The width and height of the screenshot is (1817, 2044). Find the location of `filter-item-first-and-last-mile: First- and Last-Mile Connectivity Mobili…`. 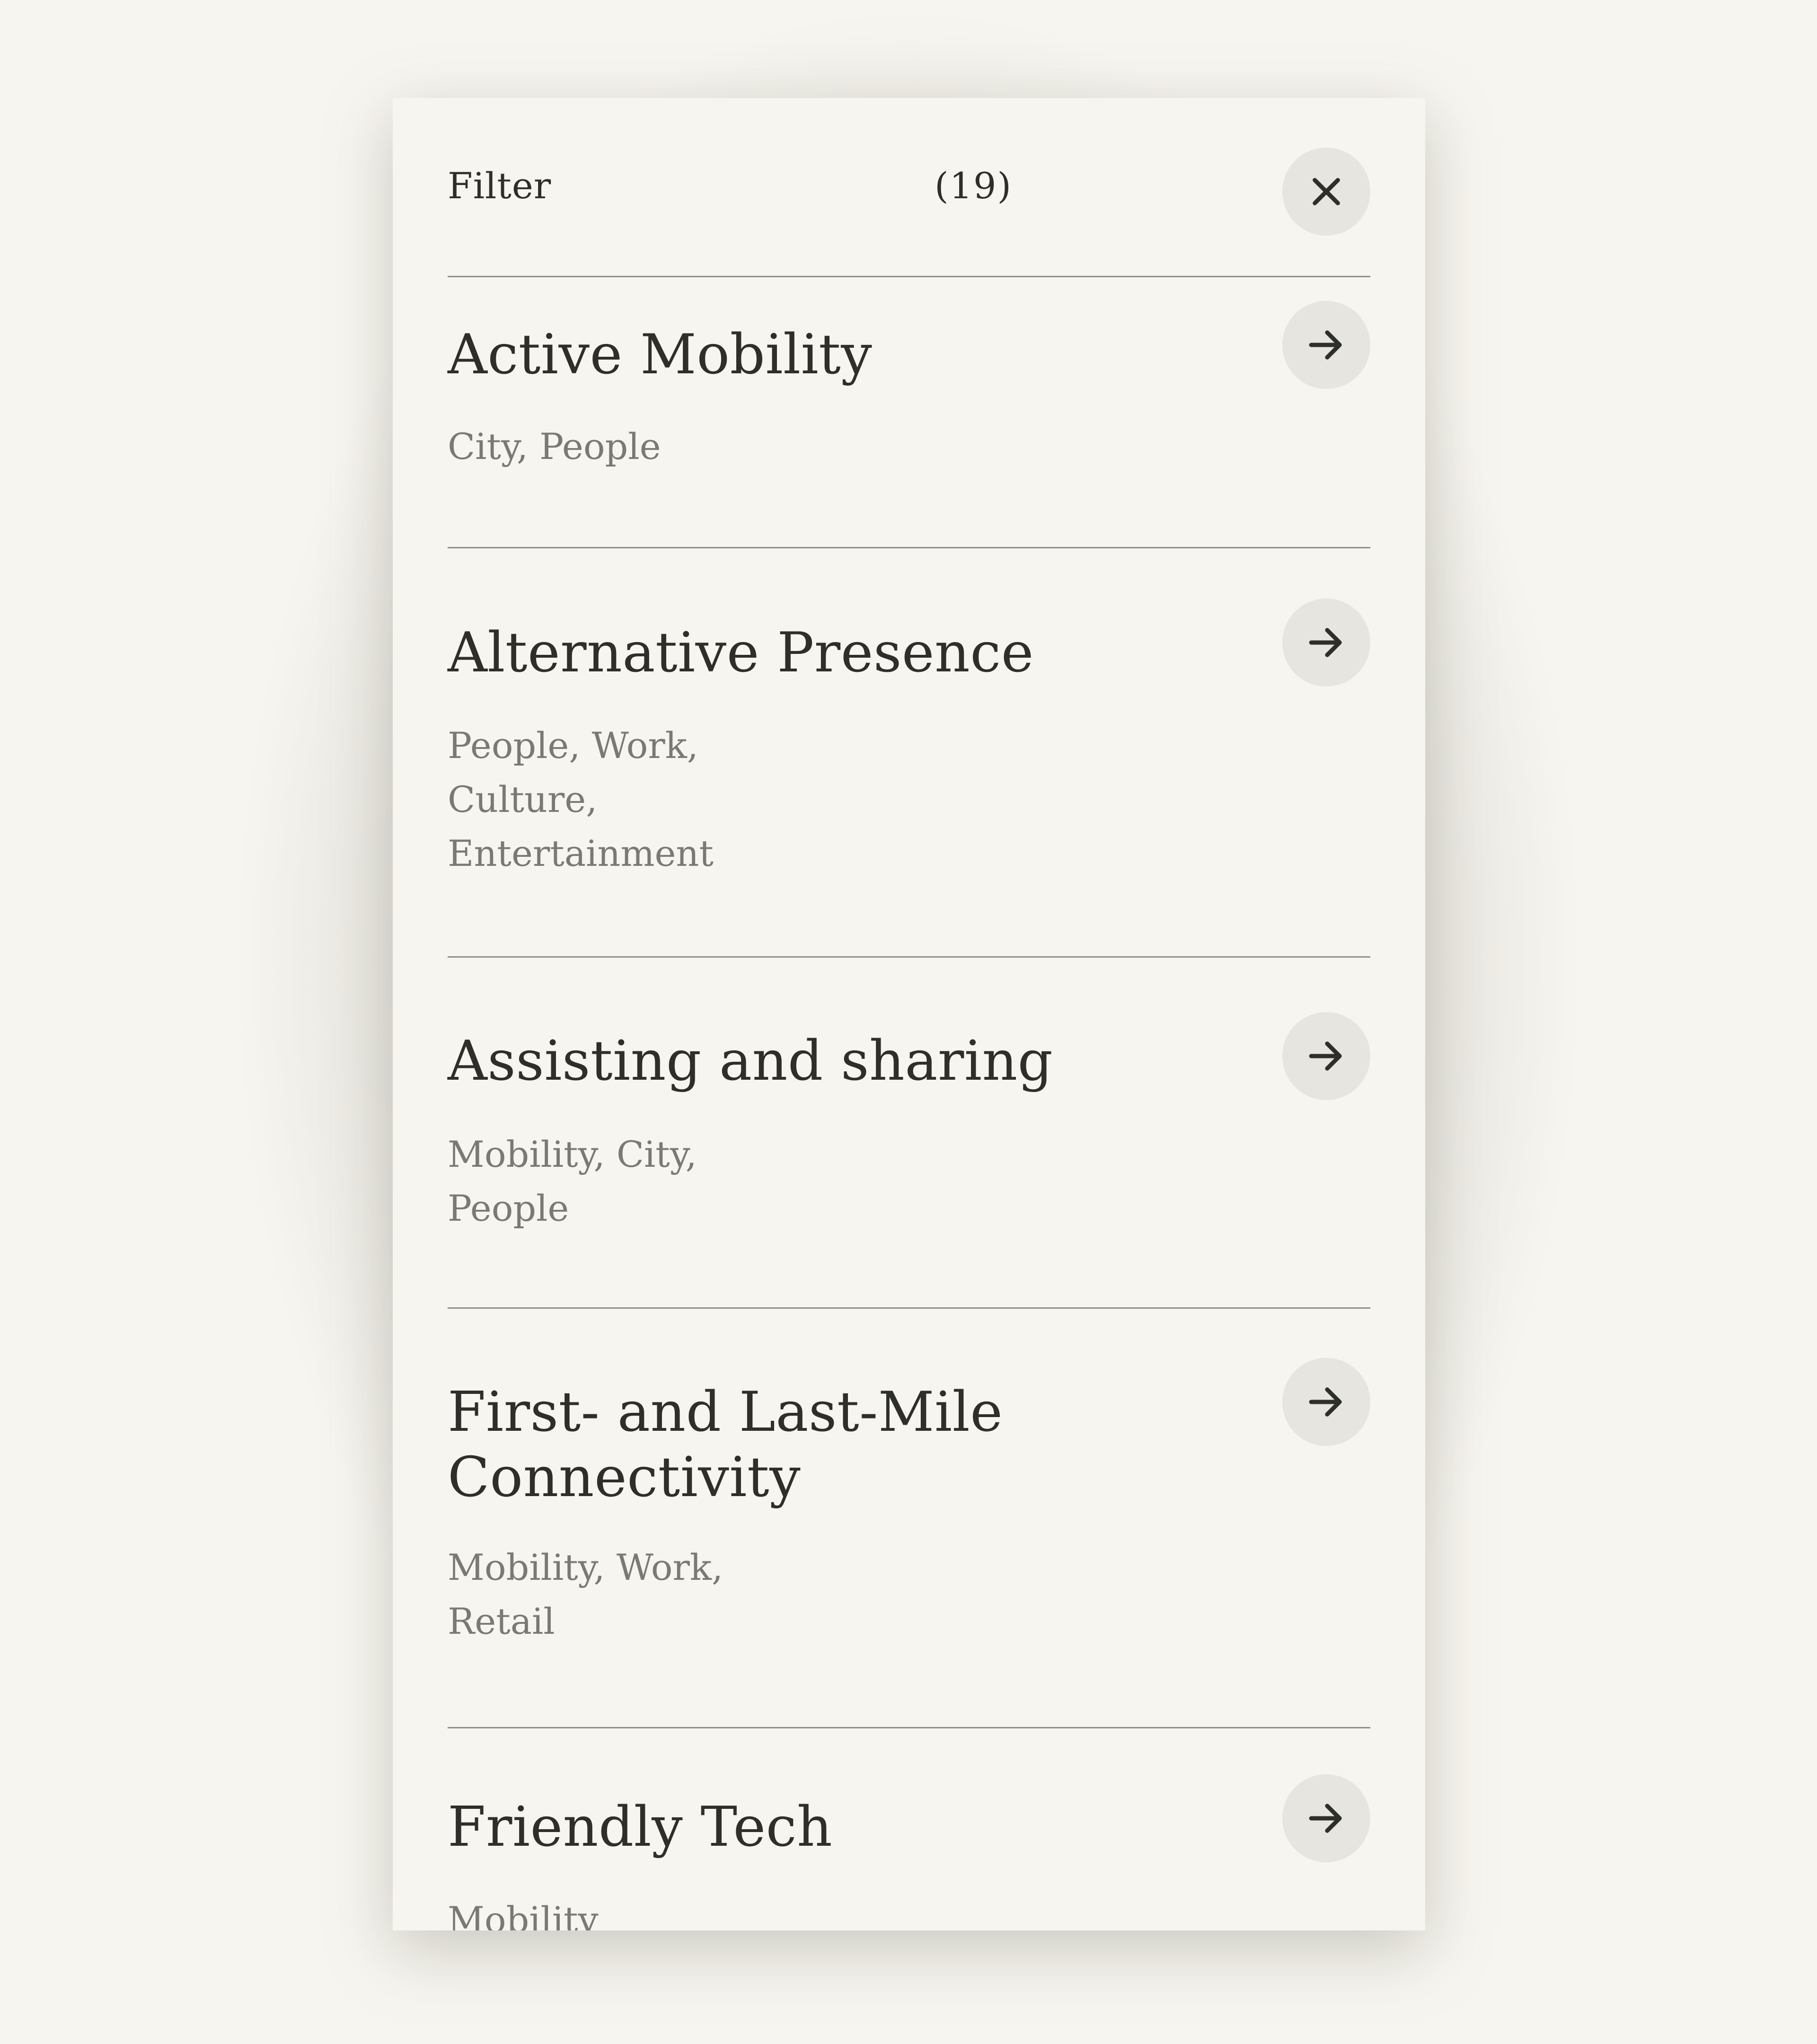

filter-item-first-and-last-mile: First- and Last-Mile Connectivity Mobili… is located at coordinates (909, 1518).